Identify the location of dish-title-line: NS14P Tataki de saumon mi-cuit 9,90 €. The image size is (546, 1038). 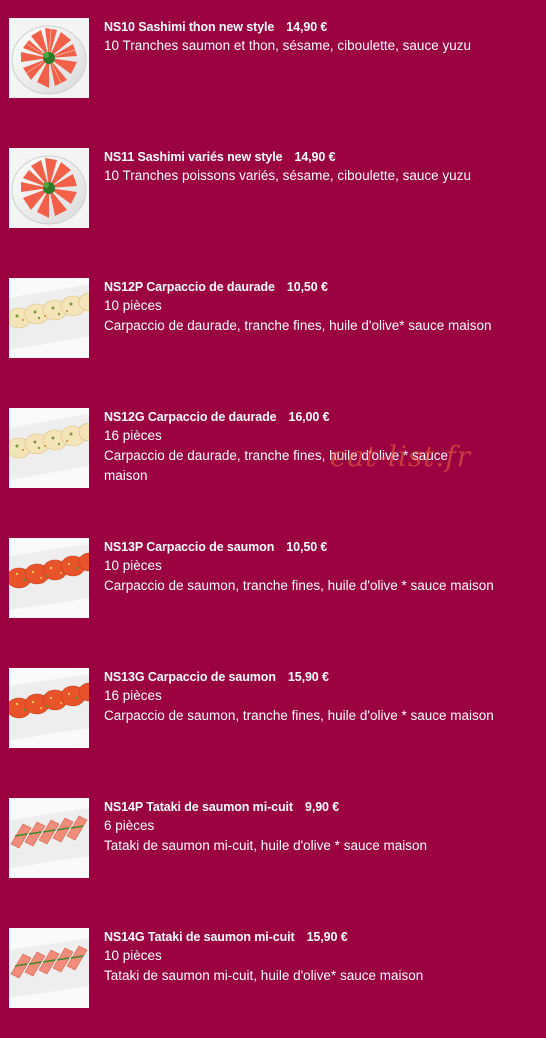
(323, 807).